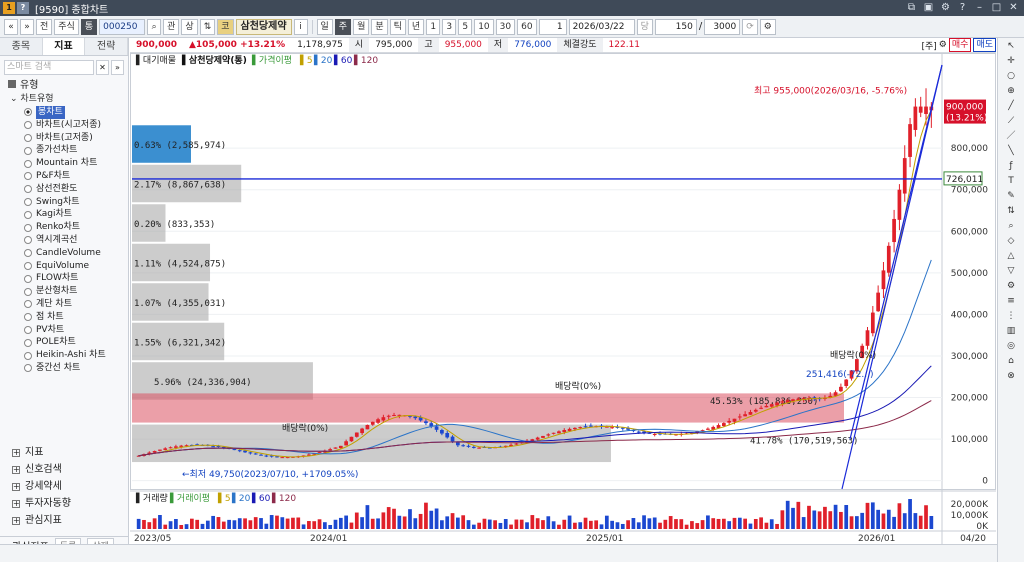  Describe the element at coordinates (76, 330) in the screenshot. I see `chart-type-item: PV차트` at that location.